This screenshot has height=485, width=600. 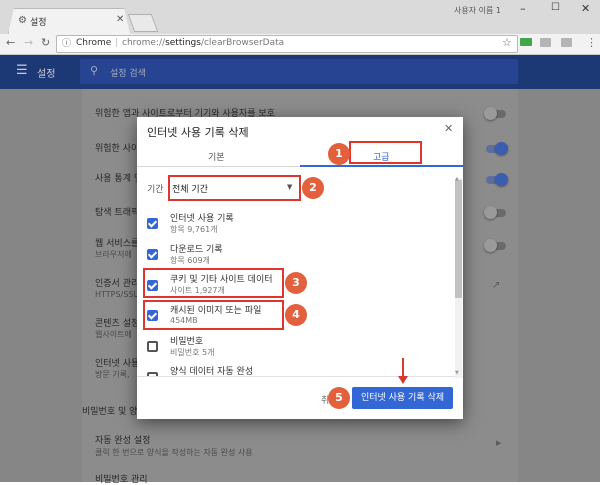 I want to click on url-rest: /clearBrowserData, so click(x=242, y=43).